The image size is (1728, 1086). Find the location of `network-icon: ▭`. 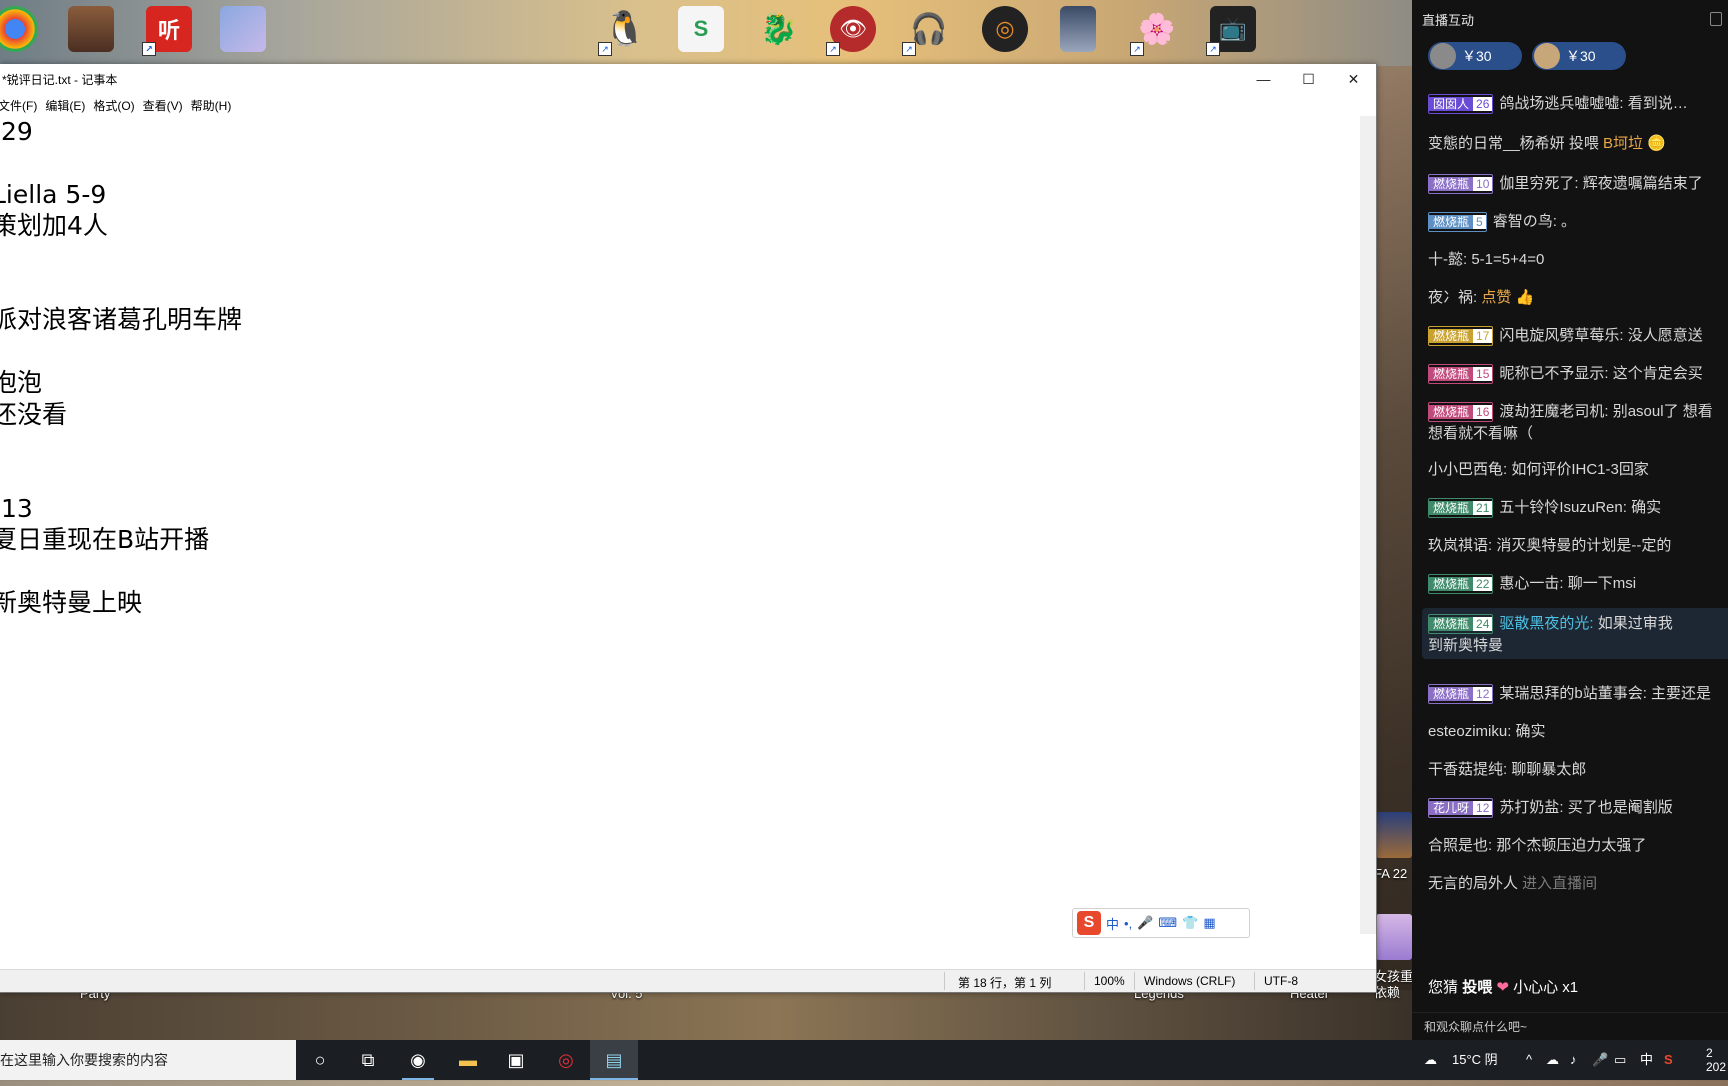

network-icon: ▭ is located at coordinates (1620, 1060).